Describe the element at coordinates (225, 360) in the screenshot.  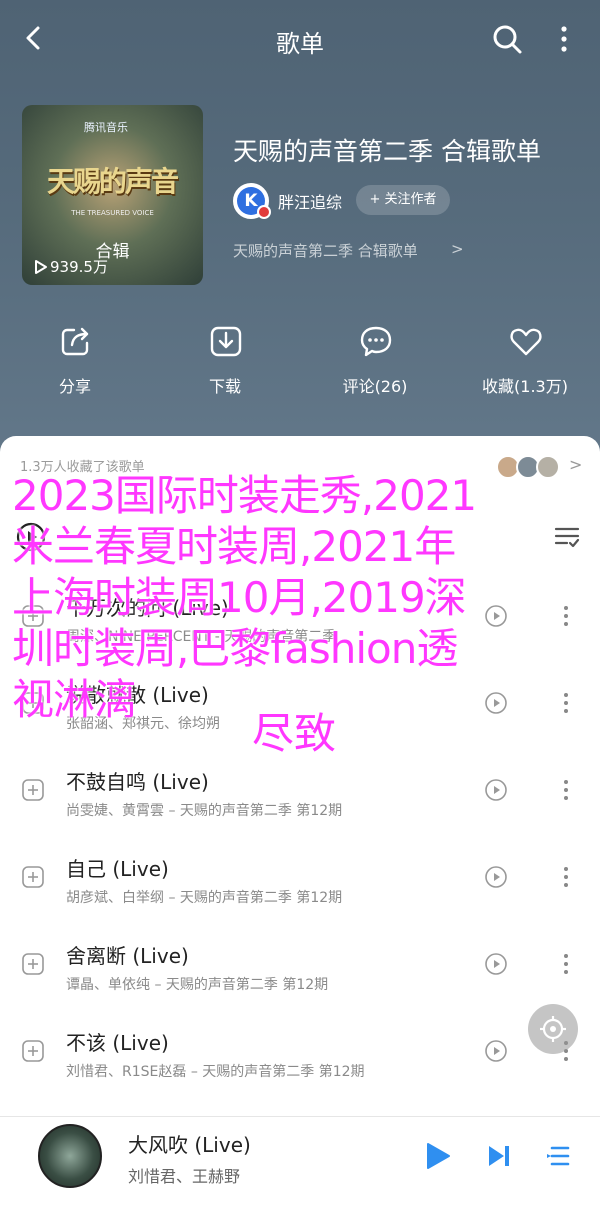
I see `download-button: 下载` at that location.